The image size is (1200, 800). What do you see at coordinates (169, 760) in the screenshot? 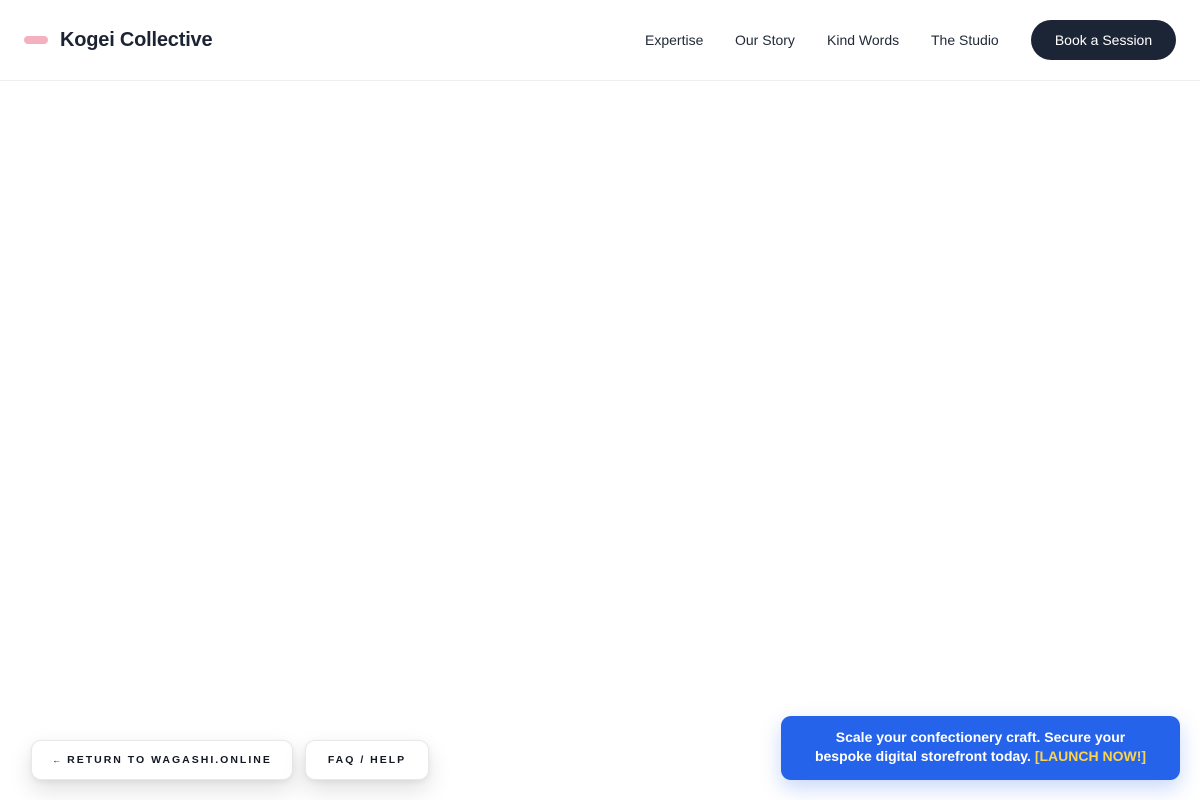
I see `return-button-label: RETURN TO WAGASHI.ONLINE` at bounding box center [169, 760].